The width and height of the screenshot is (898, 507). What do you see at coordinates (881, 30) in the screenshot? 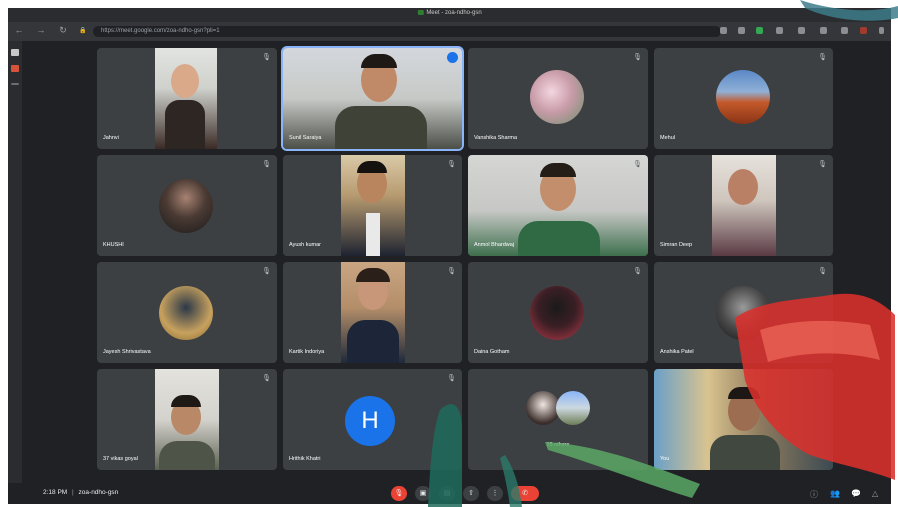
I see `browser-menu-icon` at bounding box center [881, 30].